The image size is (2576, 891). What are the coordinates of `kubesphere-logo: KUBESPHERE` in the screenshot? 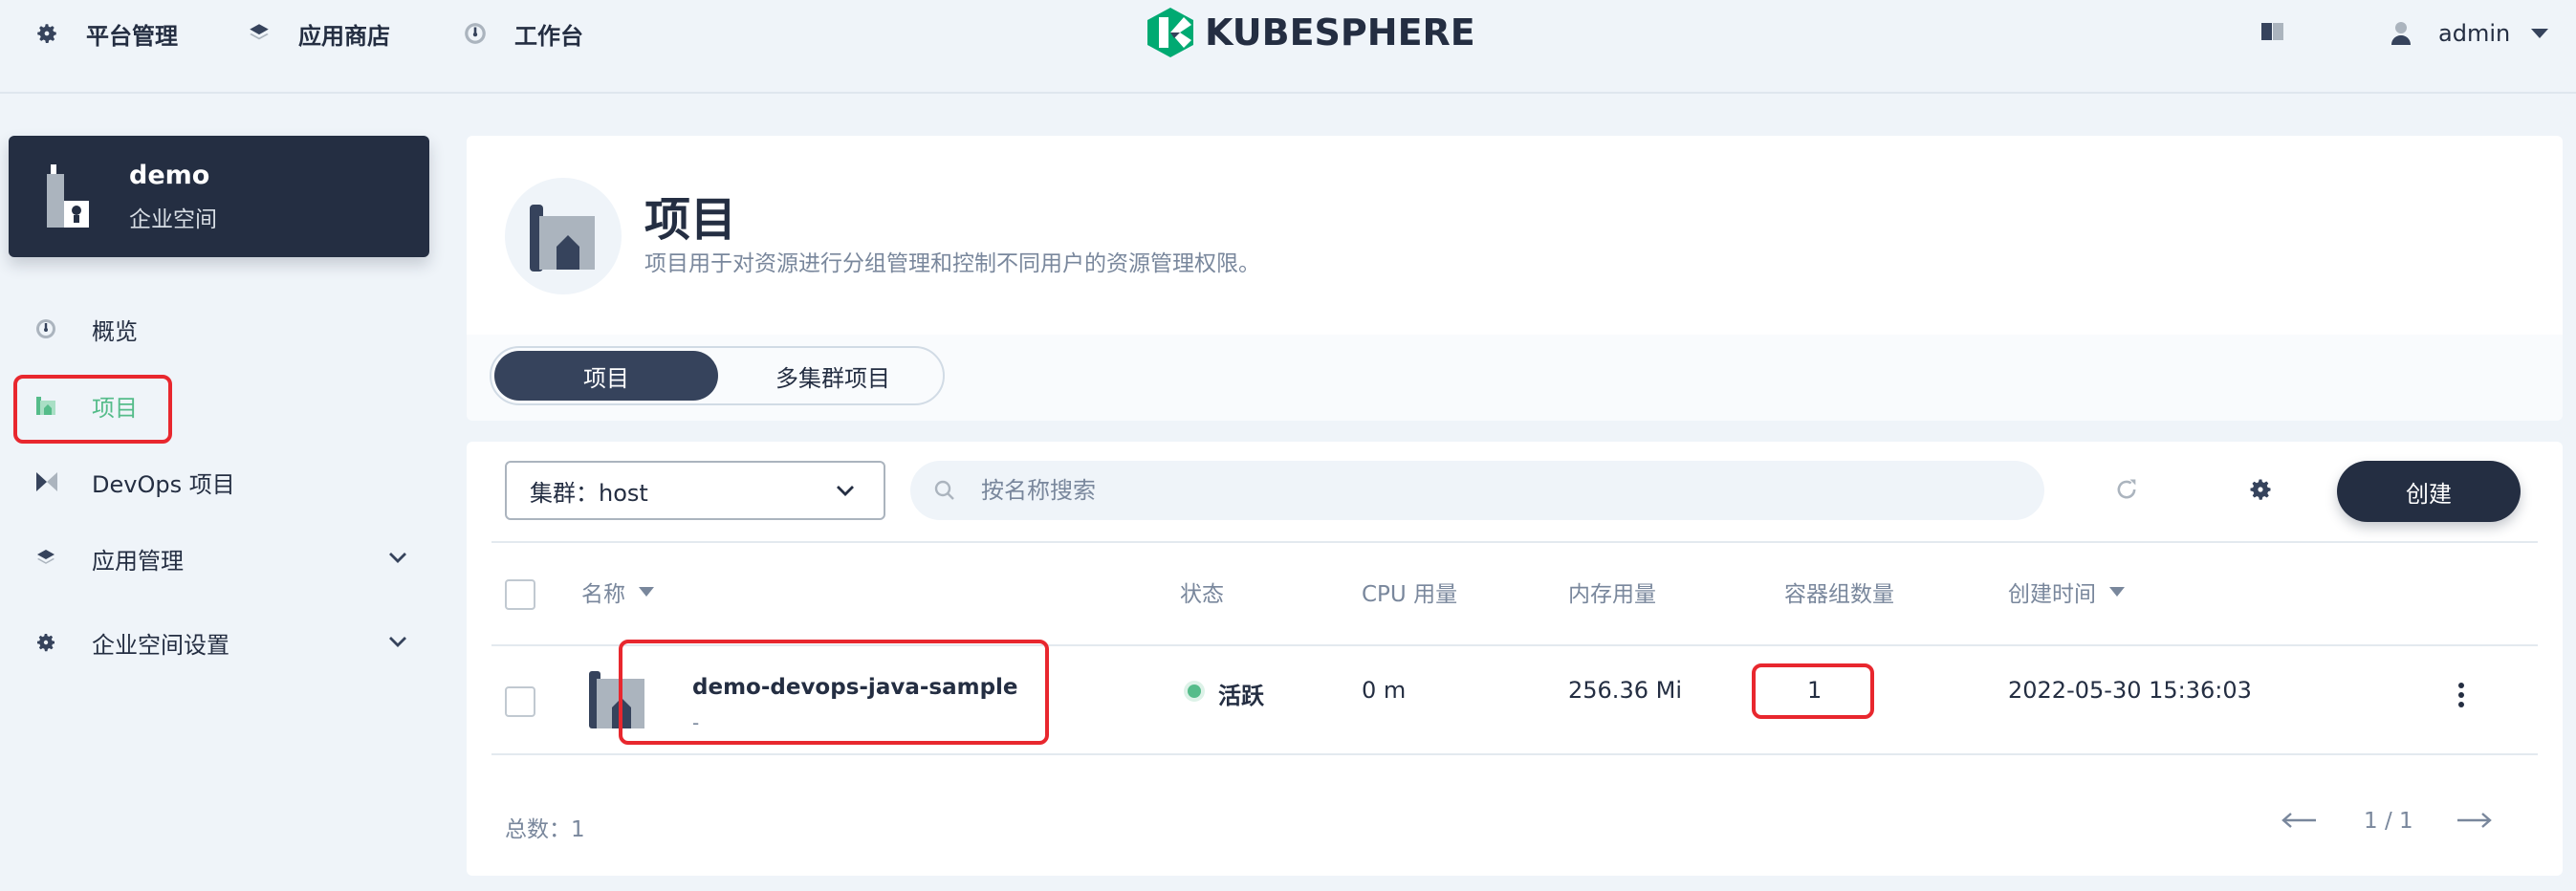 It's located at (1310, 32).